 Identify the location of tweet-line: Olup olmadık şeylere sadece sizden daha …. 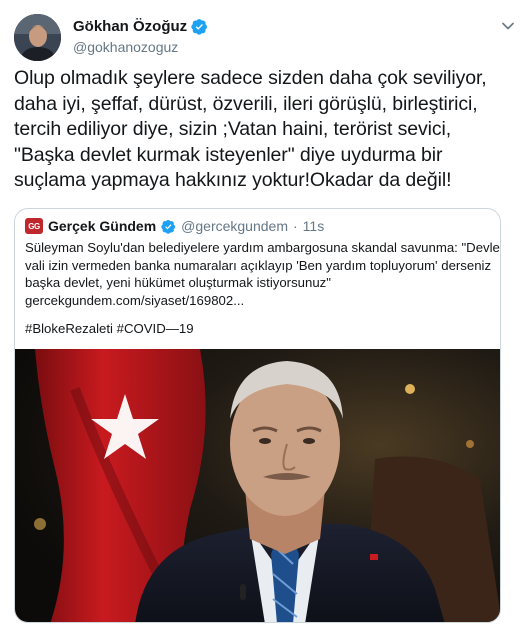
(250, 78).